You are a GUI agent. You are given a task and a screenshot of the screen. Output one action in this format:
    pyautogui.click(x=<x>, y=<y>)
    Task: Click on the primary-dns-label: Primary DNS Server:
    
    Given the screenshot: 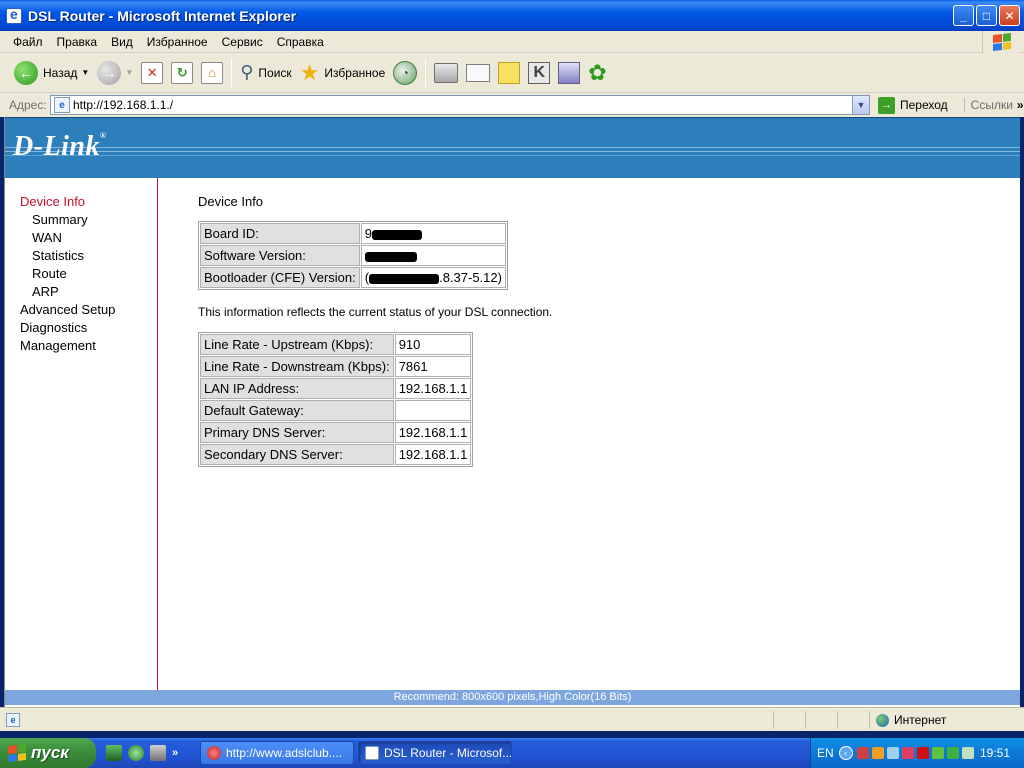 What is the action you would take?
    pyautogui.click(x=297, y=432)
    